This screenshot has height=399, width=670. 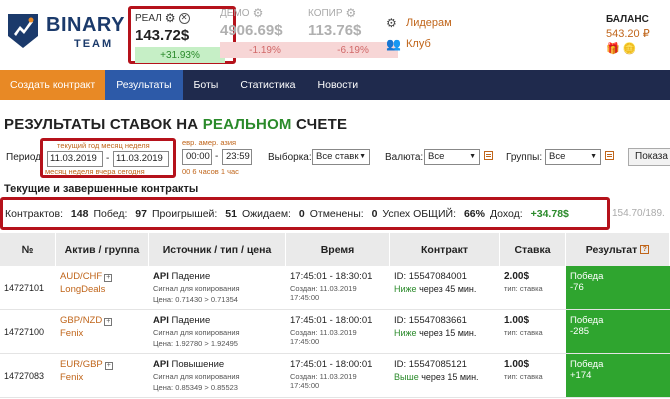 What do you see at coordinates (649, 157) in the screenshot?
I see `show-button: Показа` at bounding box center [649, 157].